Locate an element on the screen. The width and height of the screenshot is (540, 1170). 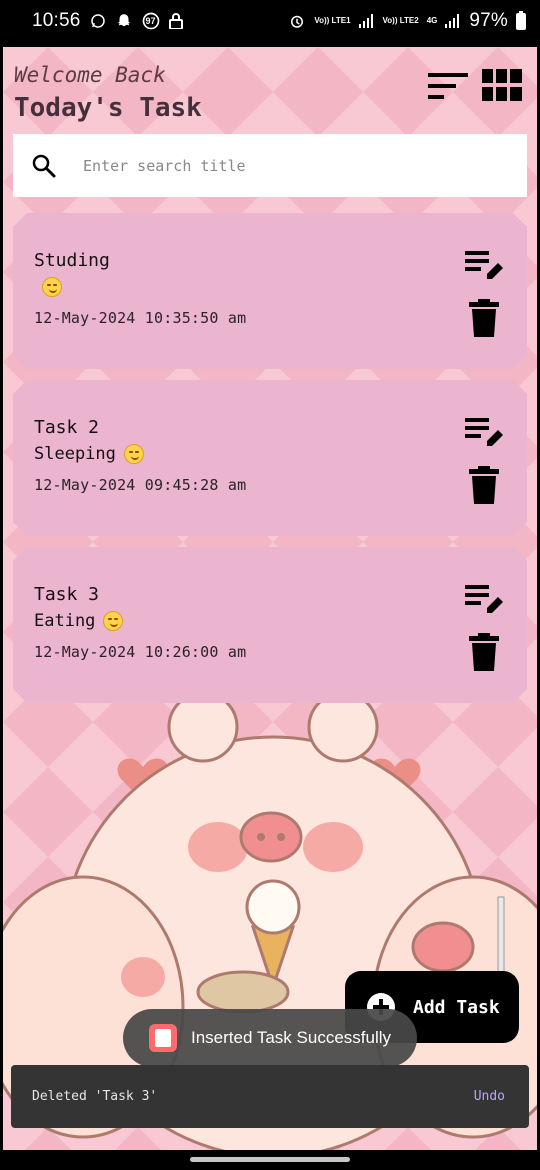
undo-button: Undo is located at coordinates (489, 1096).